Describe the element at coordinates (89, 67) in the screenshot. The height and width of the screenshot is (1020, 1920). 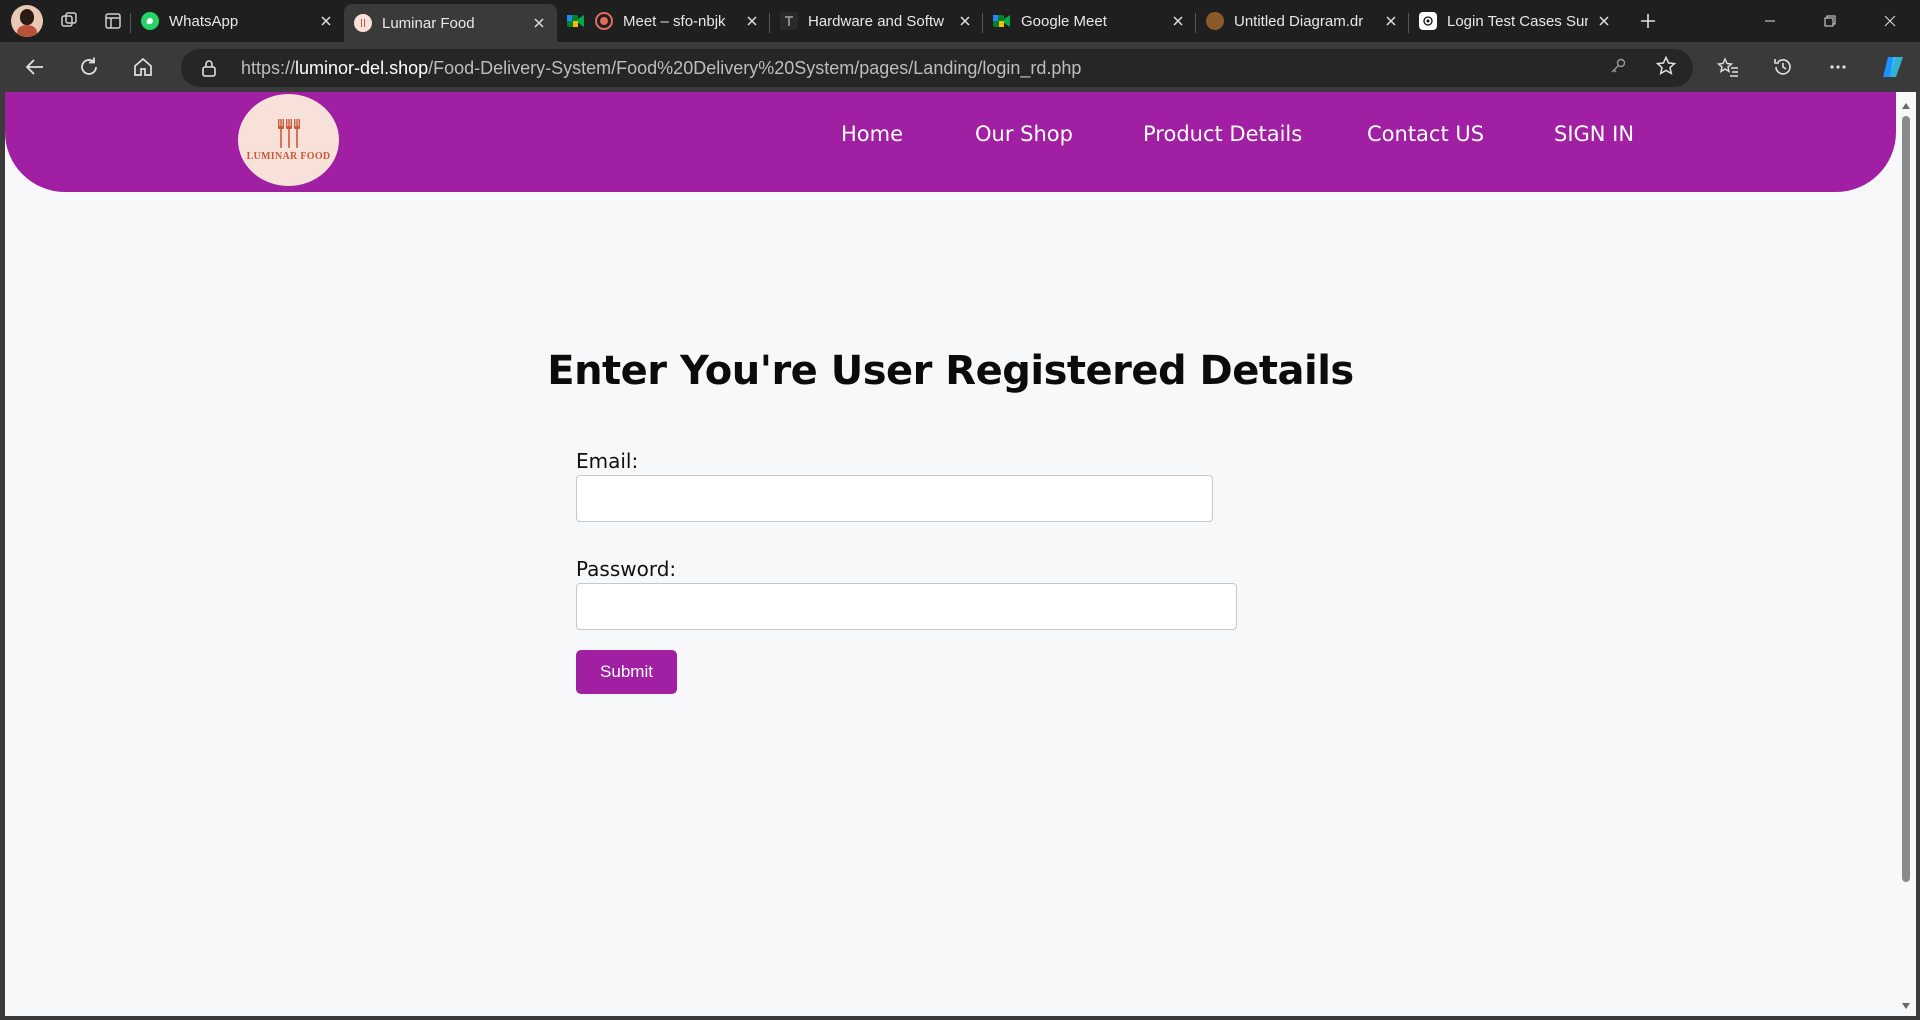
I see `refresh-icon` at that location.